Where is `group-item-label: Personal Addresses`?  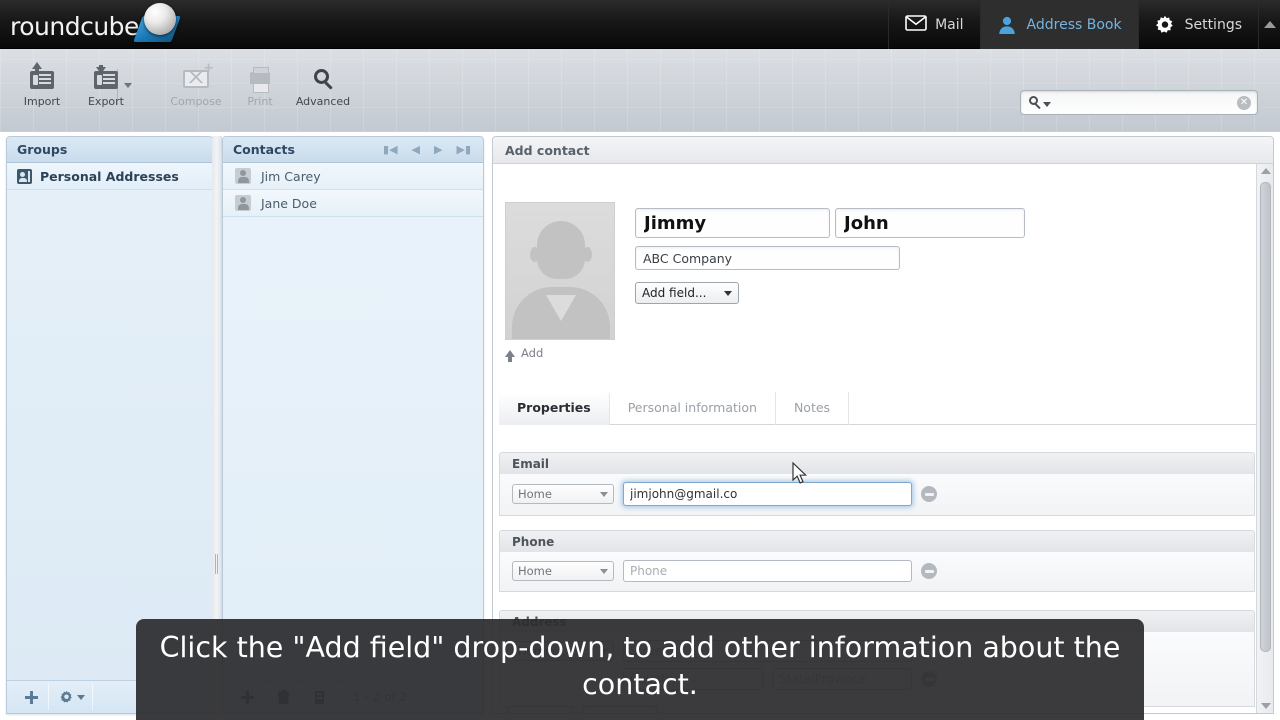 group-item-label: Personal Addresses is located at coordinates (109, 176).